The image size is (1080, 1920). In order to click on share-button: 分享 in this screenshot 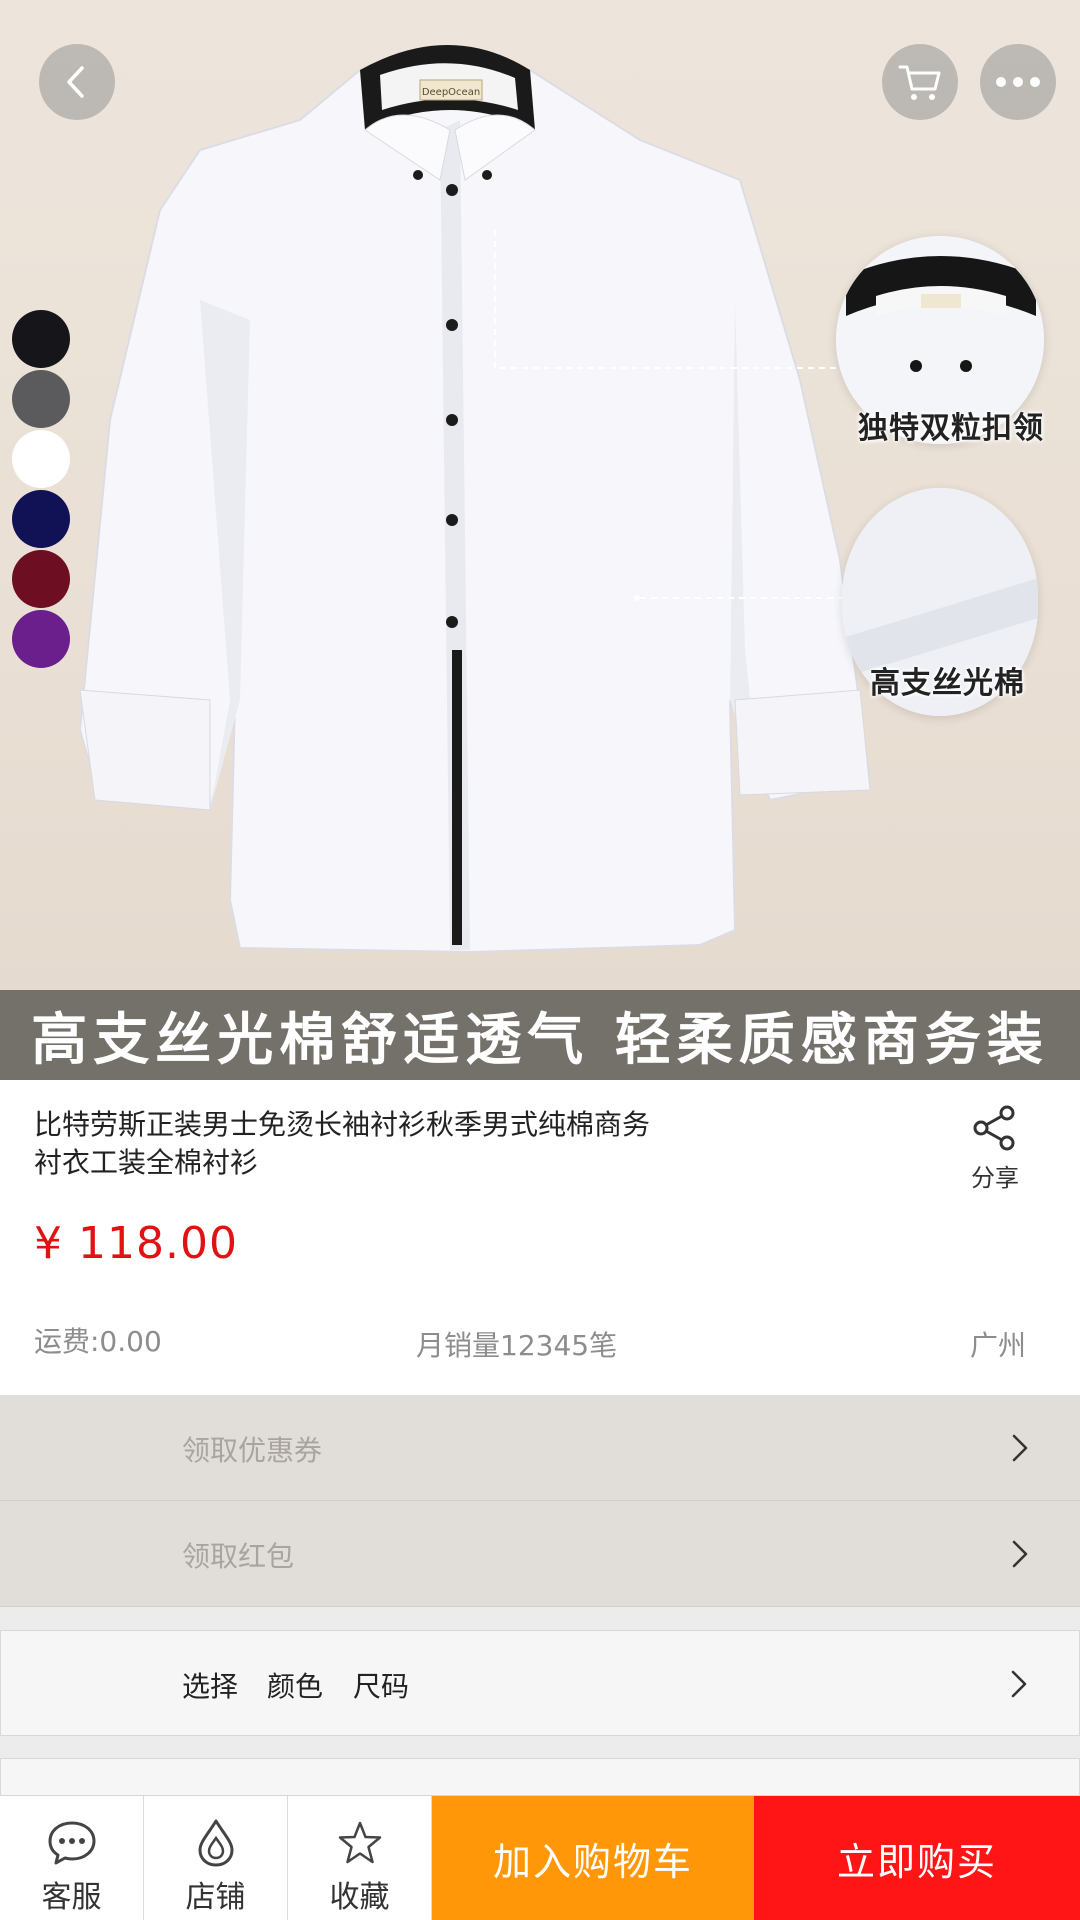, I will do `click(995, 1148)`.